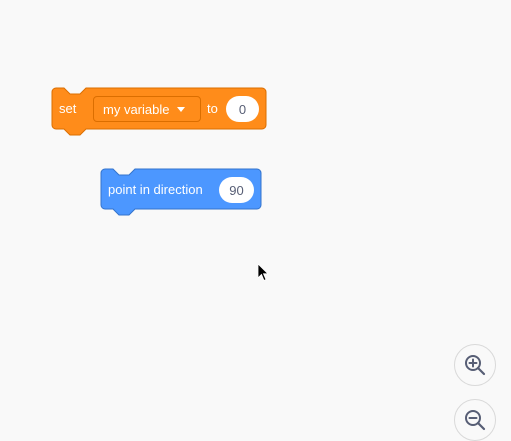 The width and height of the screenshot is (511, 441). What do you see at coordinates (212, 108) in the screenshot?
I see `to-label: to` at bounding box center [212, 108].